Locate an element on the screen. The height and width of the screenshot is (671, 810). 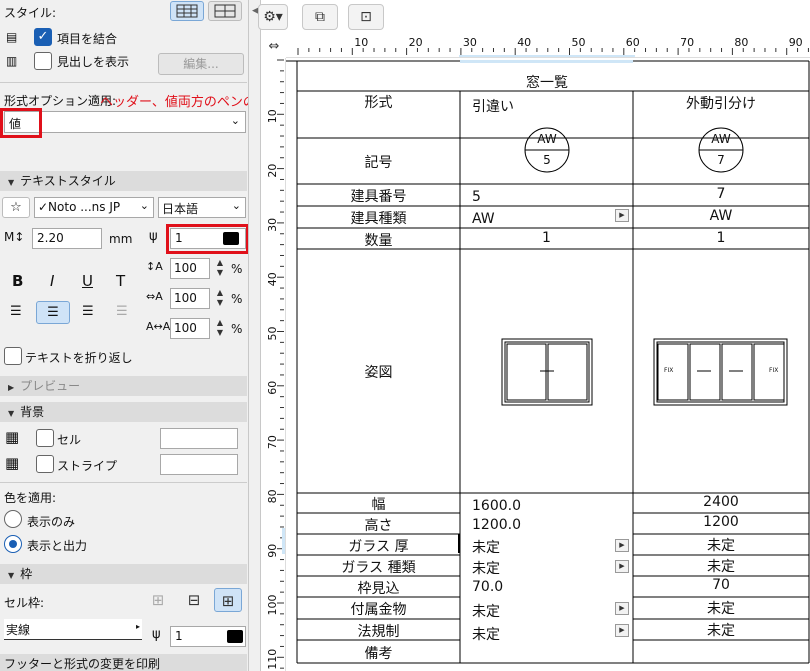
row-label: 建具番号 is located at coordinates (378, 197).